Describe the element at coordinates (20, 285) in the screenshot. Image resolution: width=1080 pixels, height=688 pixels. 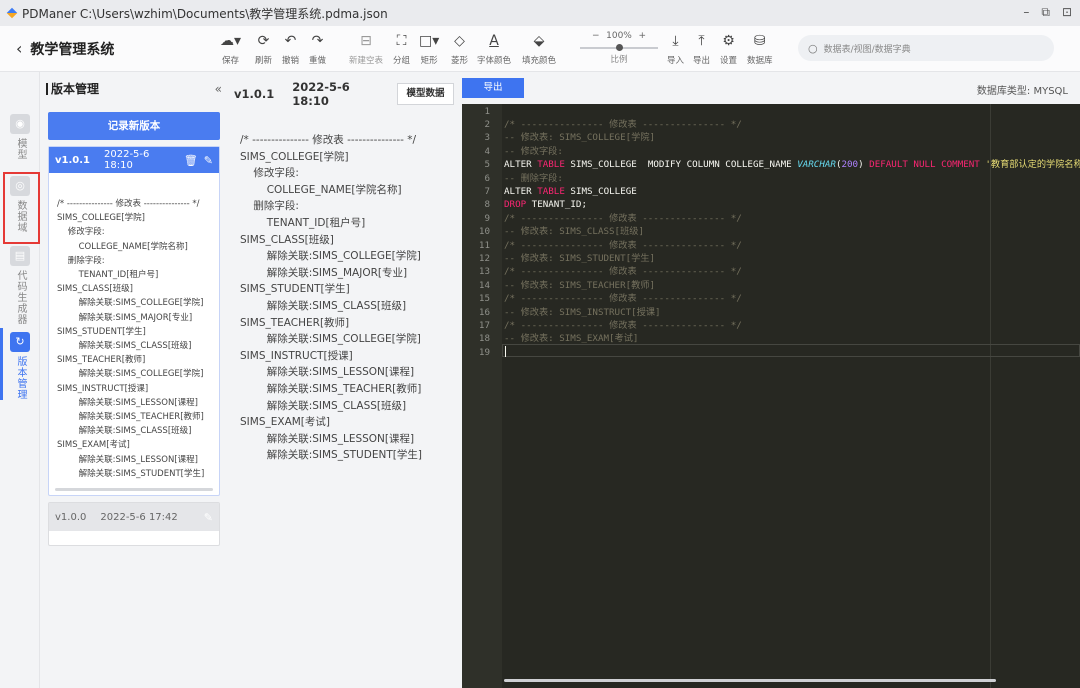
I see `rail-item-code-generator: ▤ 代码生成器` at that location.